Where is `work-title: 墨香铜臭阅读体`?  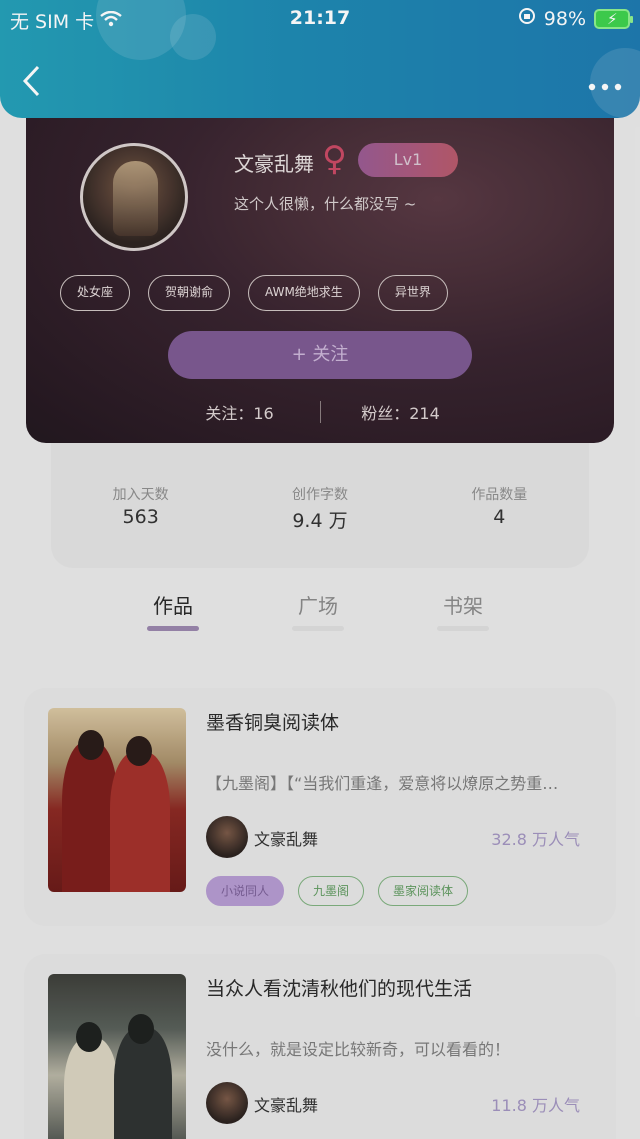
work-title: 墨香铜臭阅读体 is located at coordinates (272, 721).